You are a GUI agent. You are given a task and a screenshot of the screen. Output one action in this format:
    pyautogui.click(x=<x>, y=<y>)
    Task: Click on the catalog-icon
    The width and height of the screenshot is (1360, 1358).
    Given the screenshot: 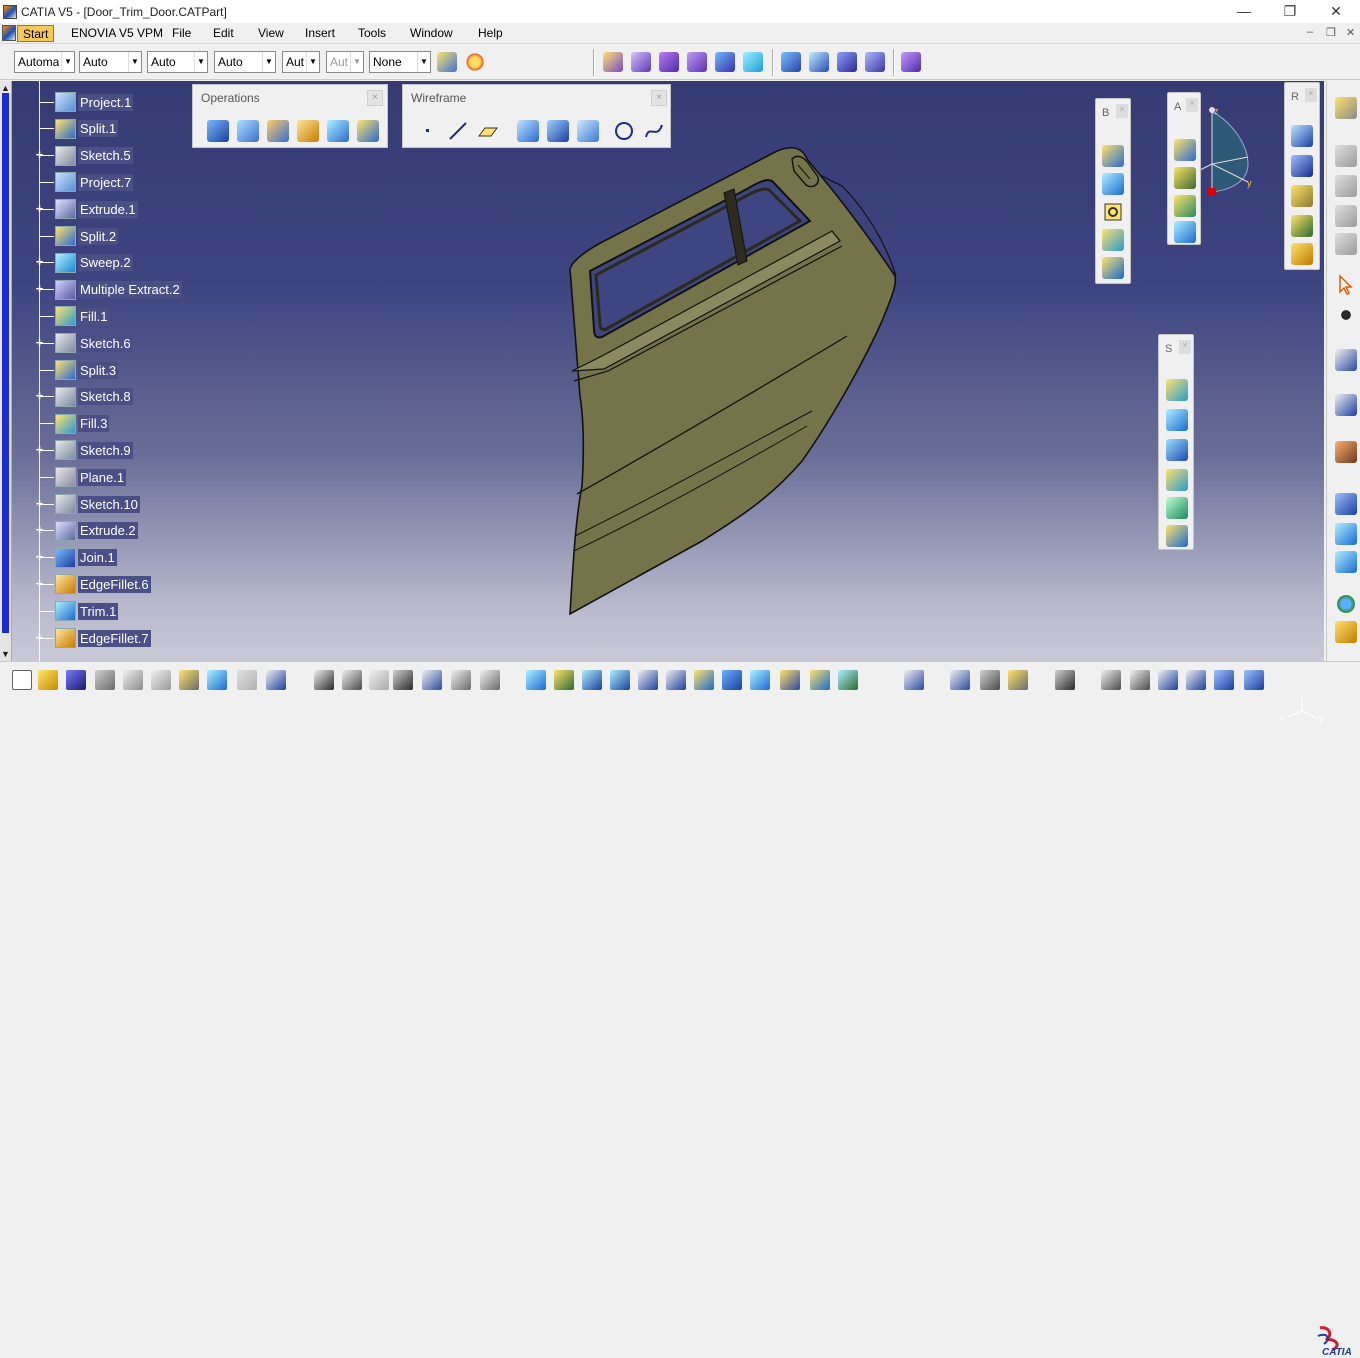 What is the action you would take?
    pyautogui.click(x=1346, y=216)
    